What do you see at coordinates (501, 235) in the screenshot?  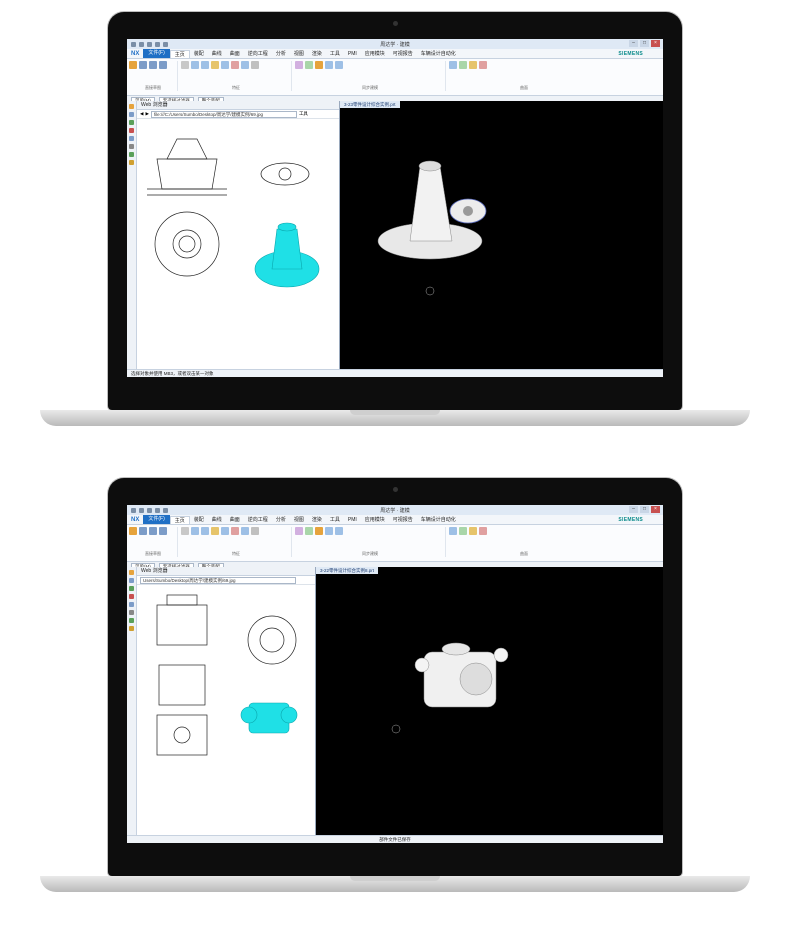 I see `graphics-window: 3-23零件设计综合实例.prt` at bounding box center [501, 235].